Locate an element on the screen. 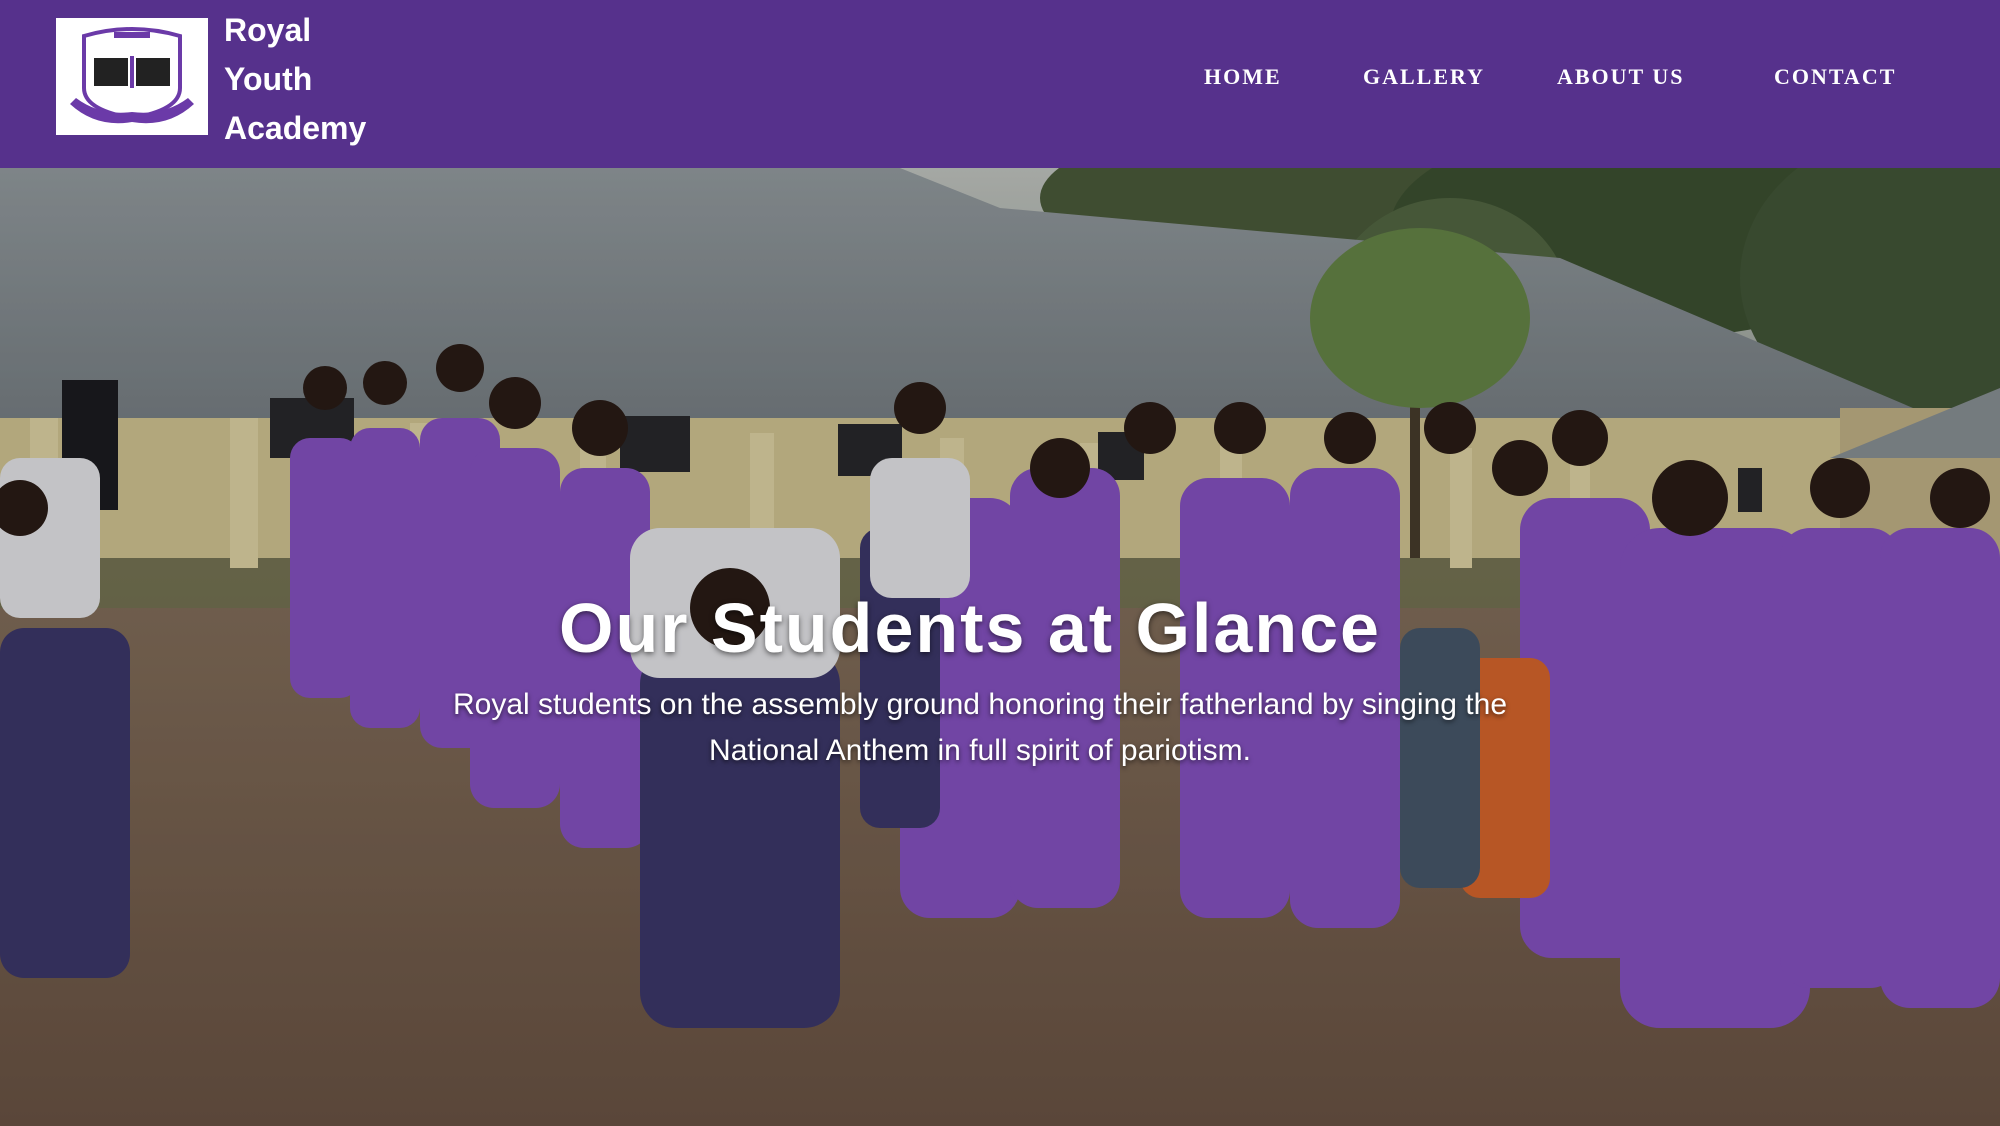 Image resolution: width=2000 pixels, height=1126 pixels. brand-name: Royal Youth Academy is located at coordinates (295, 79).